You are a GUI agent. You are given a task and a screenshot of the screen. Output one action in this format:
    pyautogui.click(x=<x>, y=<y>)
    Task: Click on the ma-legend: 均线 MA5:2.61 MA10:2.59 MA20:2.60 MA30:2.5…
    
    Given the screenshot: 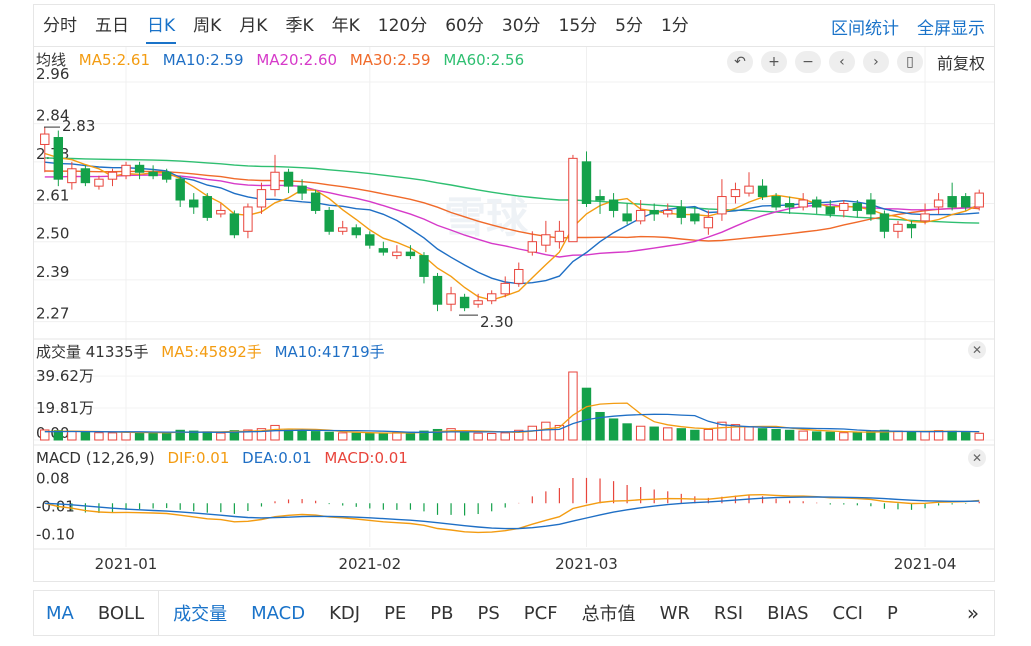 What is the action you would take?
    pyautogui.click(x=284, y=59)
    